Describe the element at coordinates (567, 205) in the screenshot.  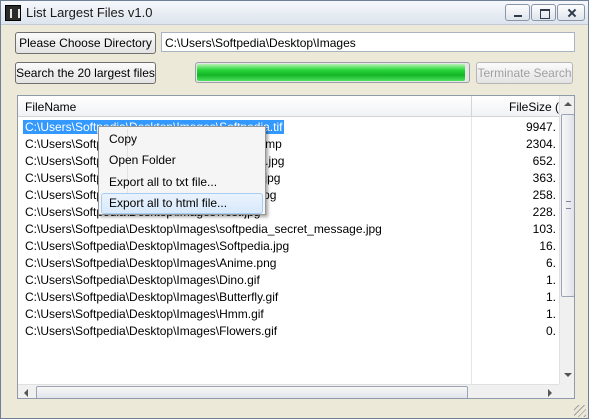
I see `vertical-scroll-thumb` at that location.